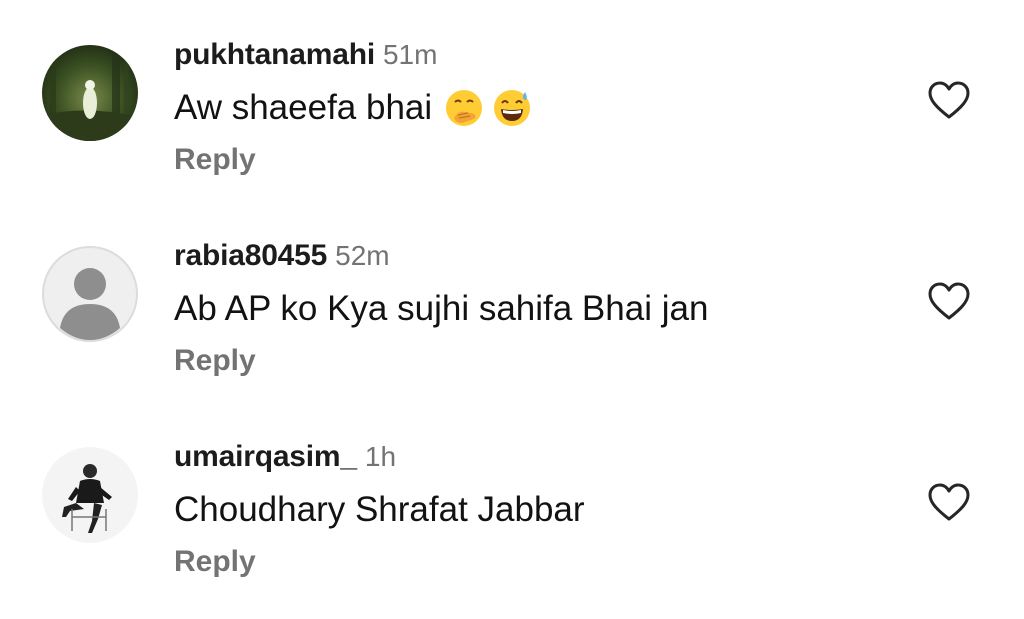  I want to click on comment-text-row: Aw shaeefa bhai, so click(353, 108).